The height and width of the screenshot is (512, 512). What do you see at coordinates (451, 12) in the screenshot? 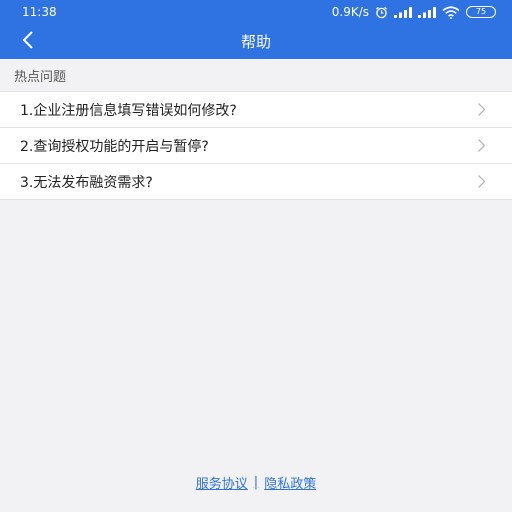
I see `wifi-icon` at bounding box center [451, 12].